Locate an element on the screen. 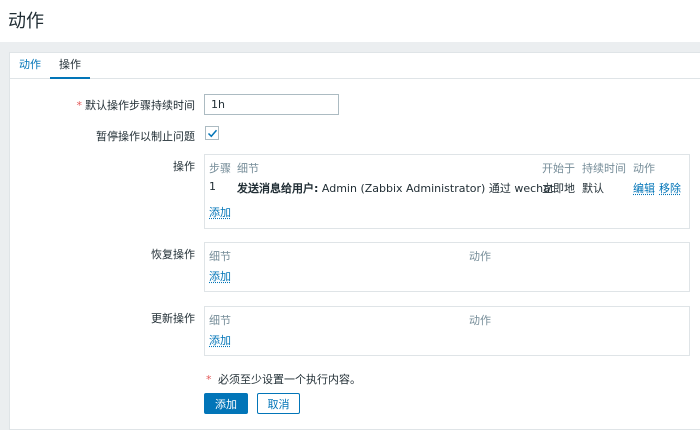  tab-operations: 操作 is located at coordinates (70, 66).